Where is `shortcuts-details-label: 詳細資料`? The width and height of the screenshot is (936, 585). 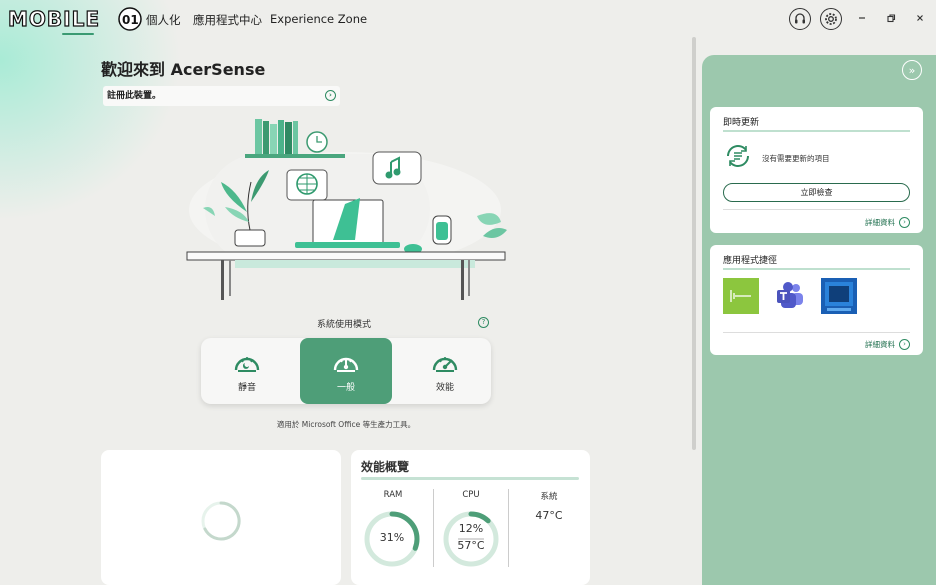 shortcuts-details-label: 詳細資料 is located at coordinates (880, 344).